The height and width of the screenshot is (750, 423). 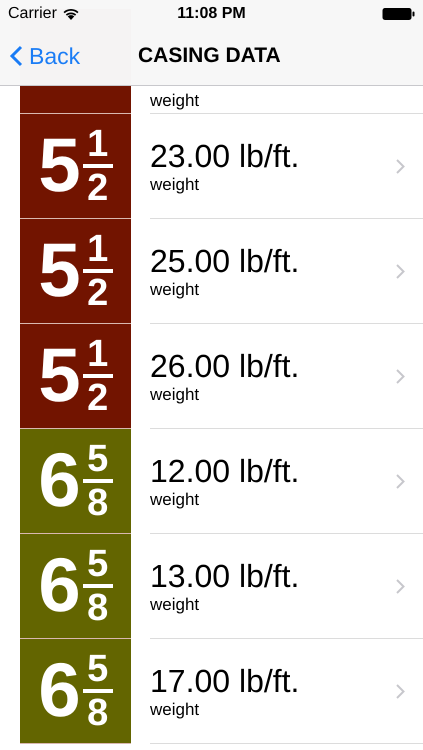 I want to click on weight-value: 13.00 lb/ft., so click(x=225, y=576).